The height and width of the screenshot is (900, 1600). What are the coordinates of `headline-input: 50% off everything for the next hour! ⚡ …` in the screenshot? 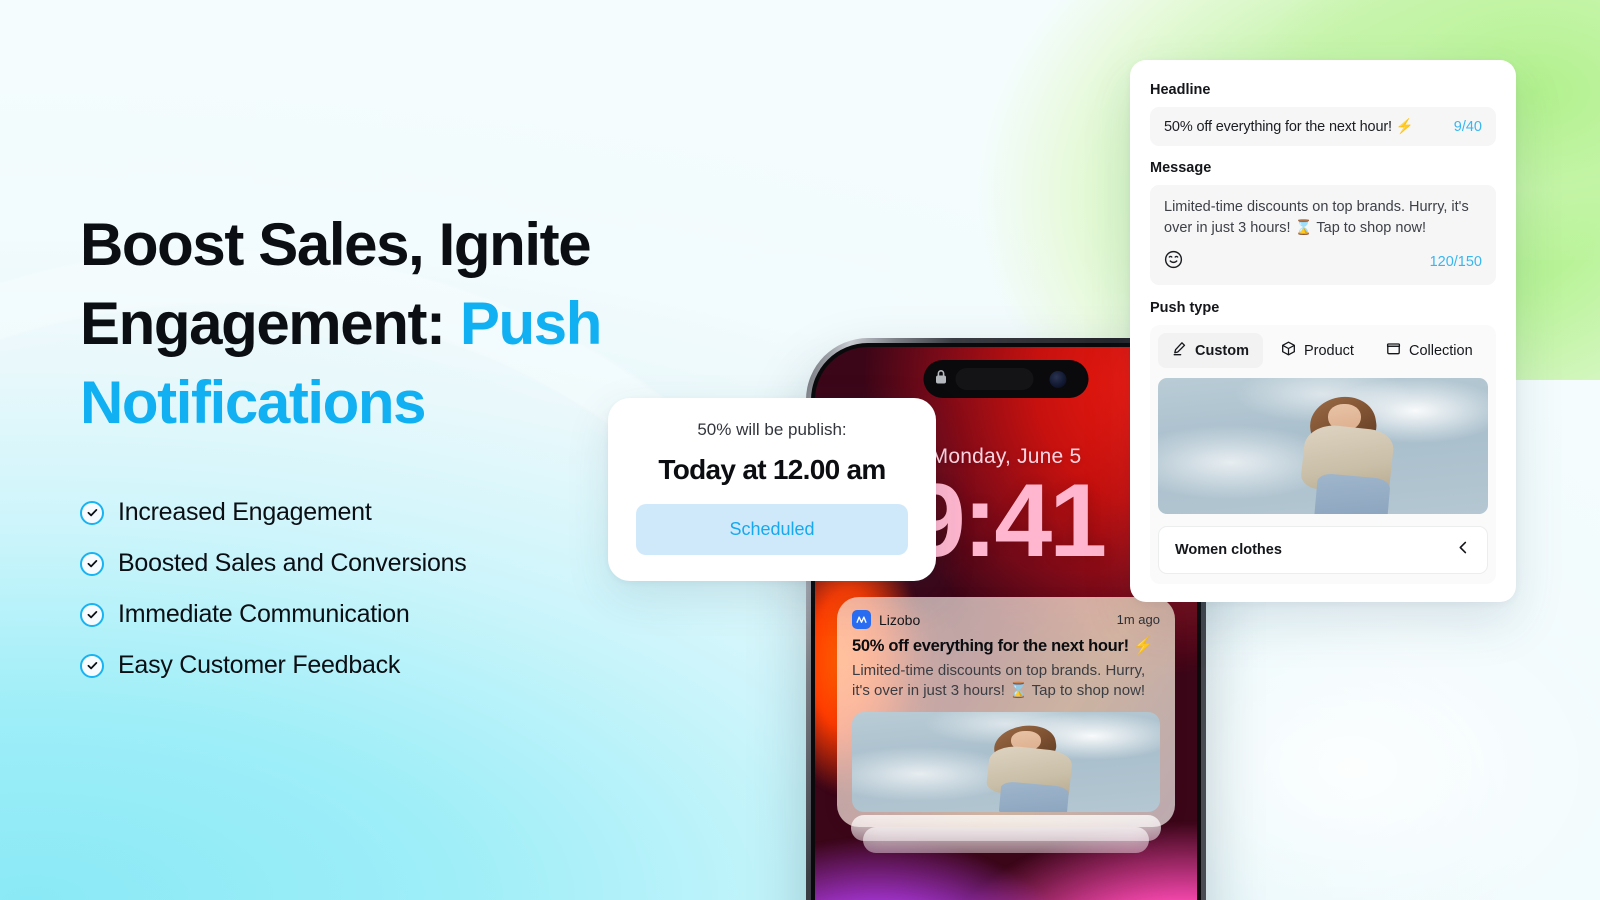 It's located at (1323, 126).